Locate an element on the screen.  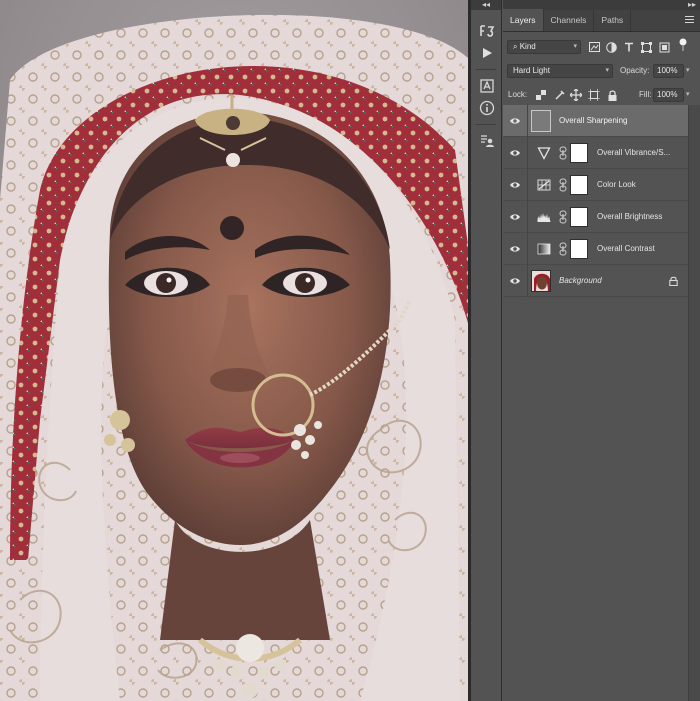
layer-filter-row: ⌕ Kind ▾ is located at coordinates (601, 48).